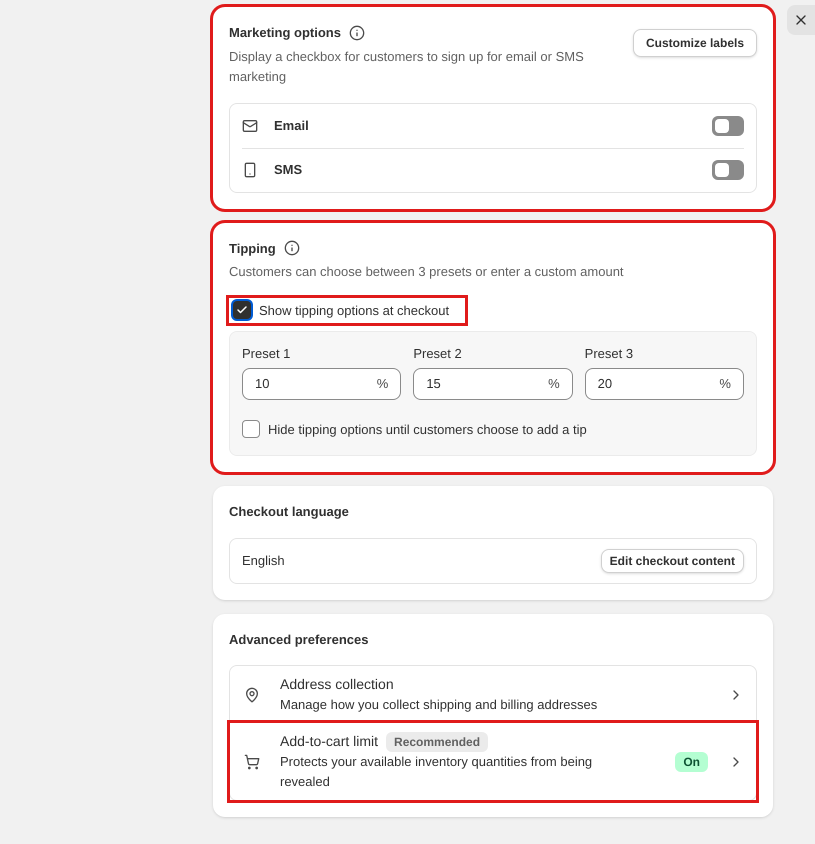 The image size is (815, 844). What do you see at coordinates (427, 272) in the screenshot?
I see `section-description: Customers can choose between 3 presets or enter a custom amount` at bounding box center [427, 272].